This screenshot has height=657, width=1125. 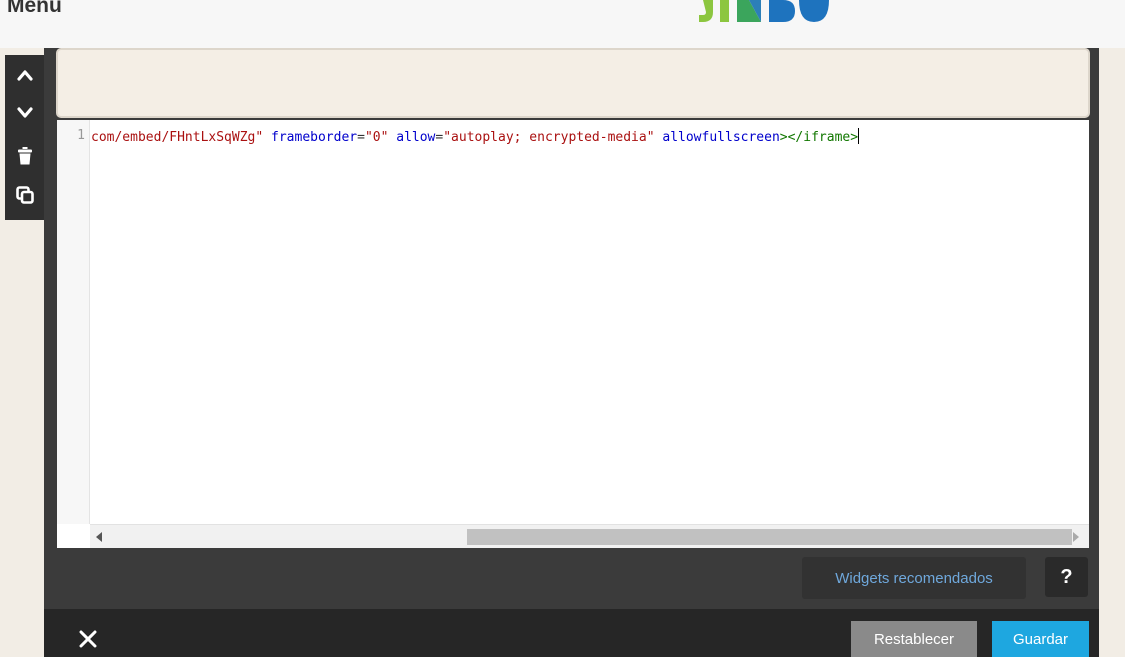 I want to click on jimdo-logo, so click(x=772, y=14).